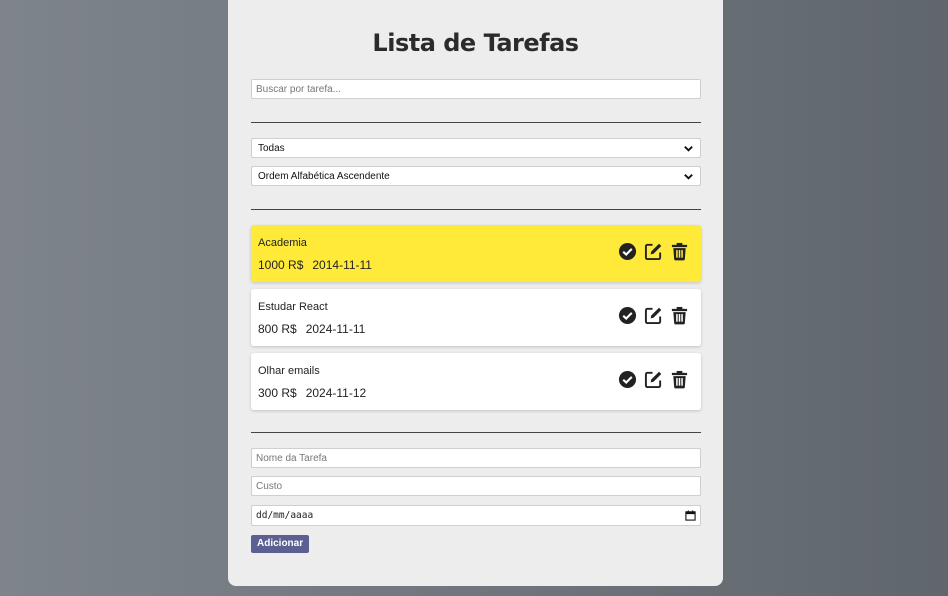 The width and height of the screenshot is (948, 596). What do you see at coordinates (476, 89) in the screenshot?
I see `search-input` at bounding box center [476, 89].